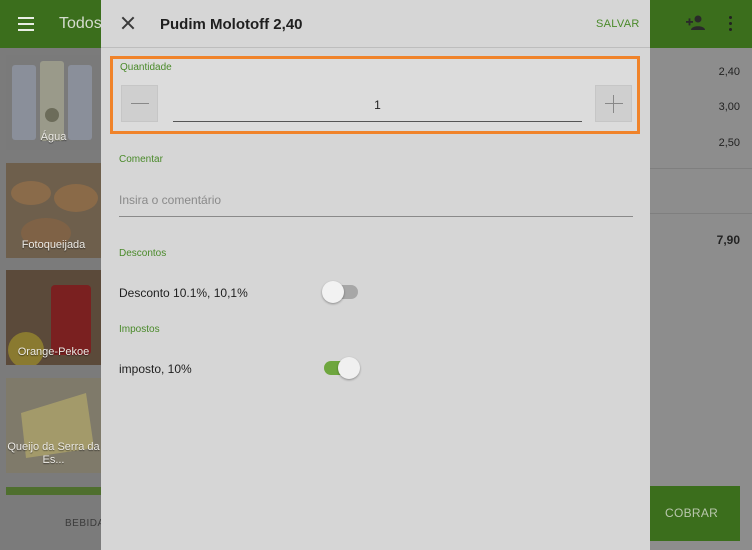 The image size is (752, 550). What do you see at coordinates (80, 23) in the screenshot?
I see `category-title: Todos` at bounding box center [80, 23].